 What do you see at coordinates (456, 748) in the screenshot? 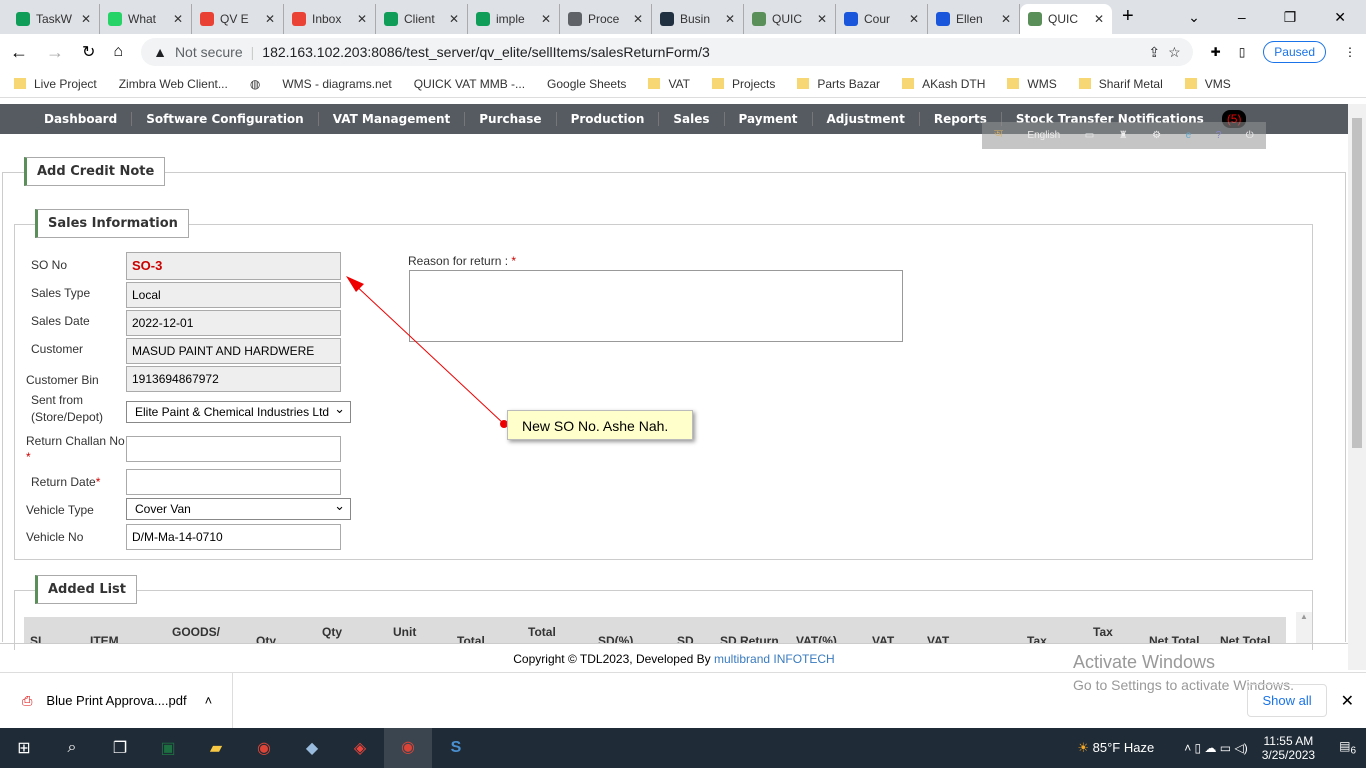
I see `s-app-icon: S` at bounding box center [456, 748].